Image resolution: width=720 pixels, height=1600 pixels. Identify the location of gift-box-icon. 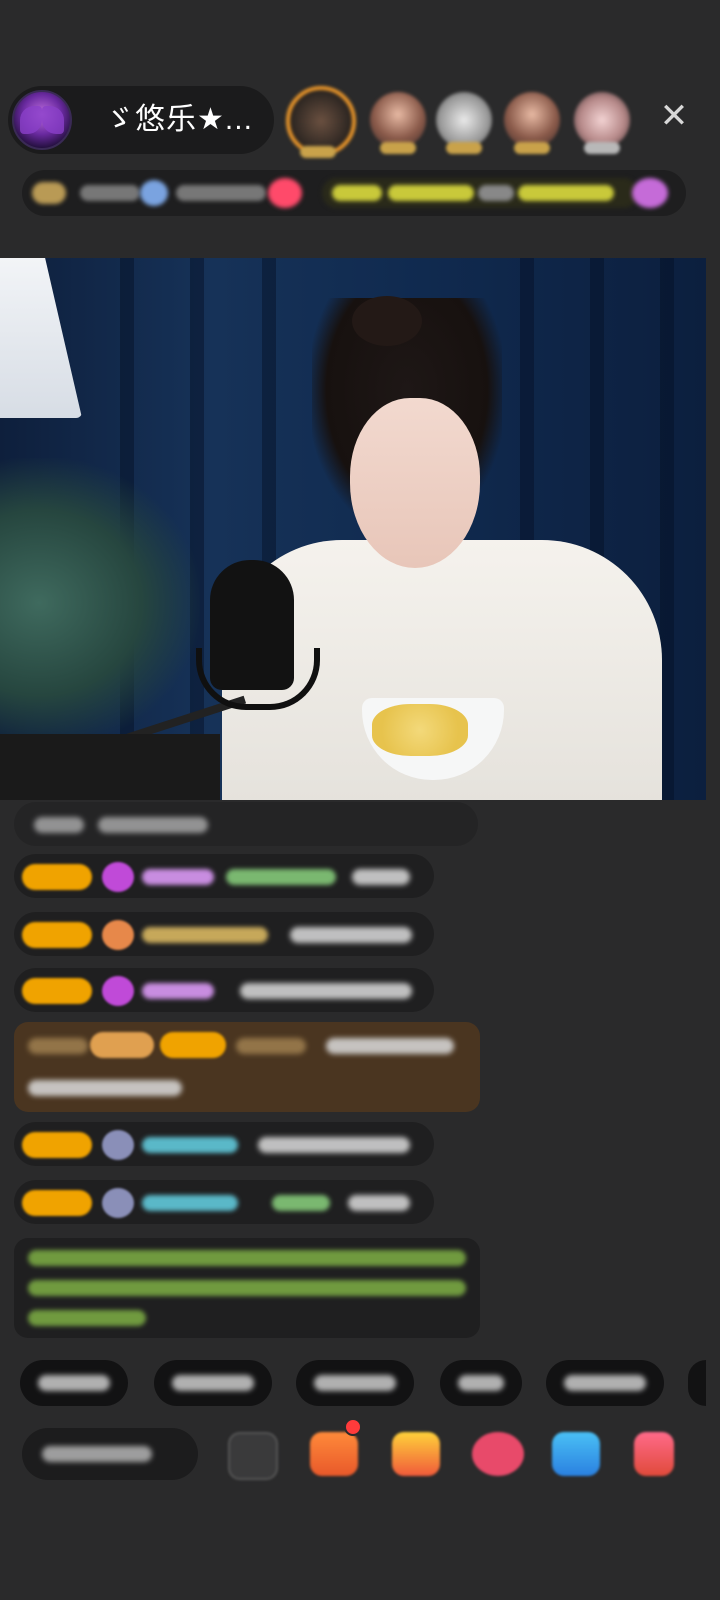
(334, 1454).